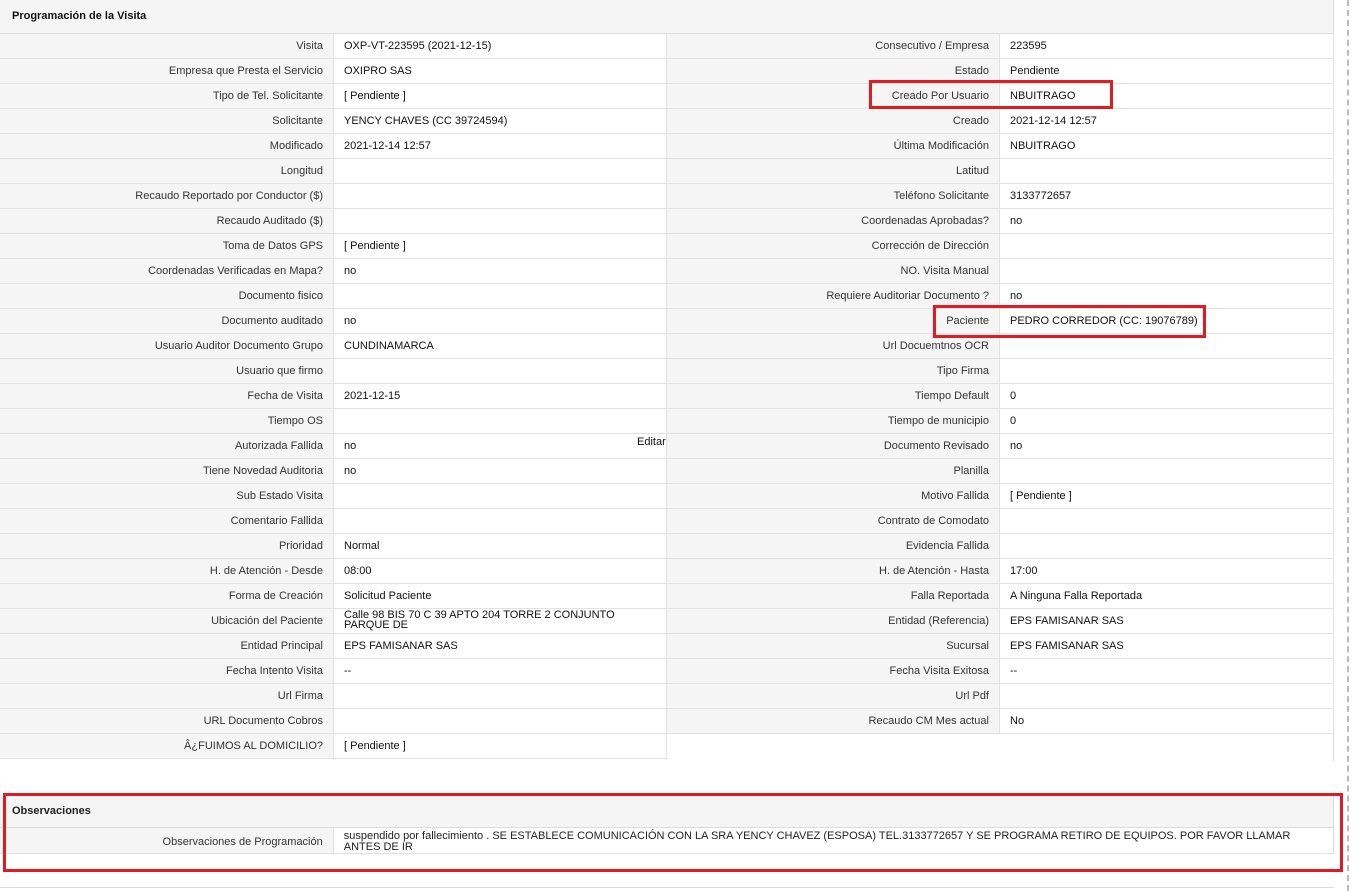  Describe the element at coordinates (1000, 621) in the screenshot. I see `right-row: Entidad (Referencia) EPS FAMISANAR SAS` at that location.